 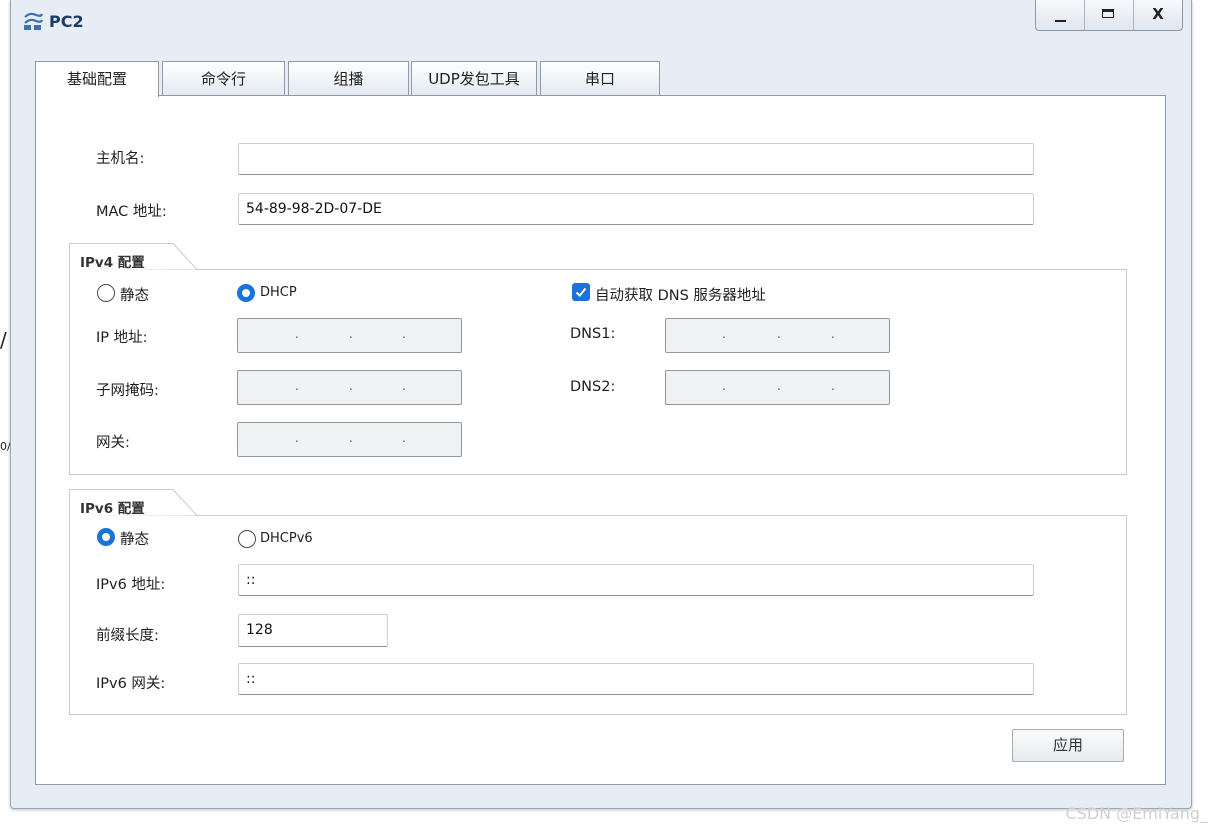 What do you see at coordinates (113, 443) in the screenshot?
I see `gateway-label: 网关:` at bounding box center [113, 443].